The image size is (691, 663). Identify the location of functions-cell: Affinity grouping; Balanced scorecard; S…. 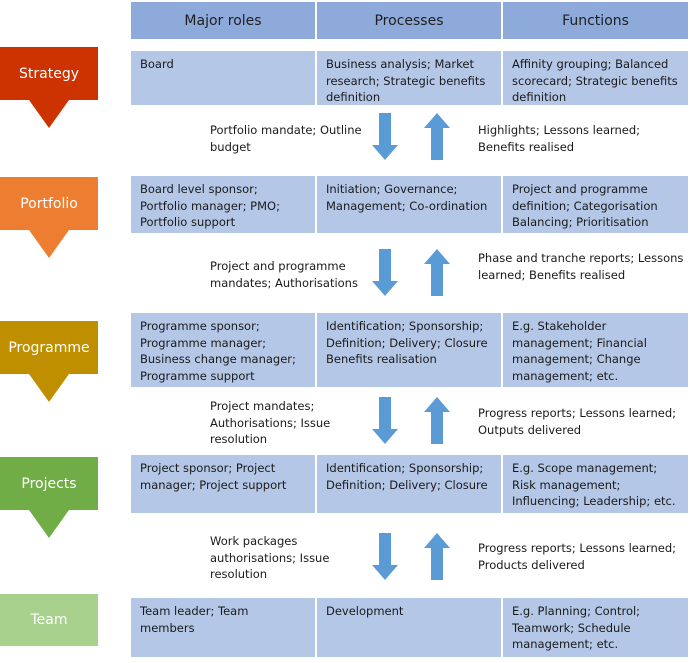
(595, 78).